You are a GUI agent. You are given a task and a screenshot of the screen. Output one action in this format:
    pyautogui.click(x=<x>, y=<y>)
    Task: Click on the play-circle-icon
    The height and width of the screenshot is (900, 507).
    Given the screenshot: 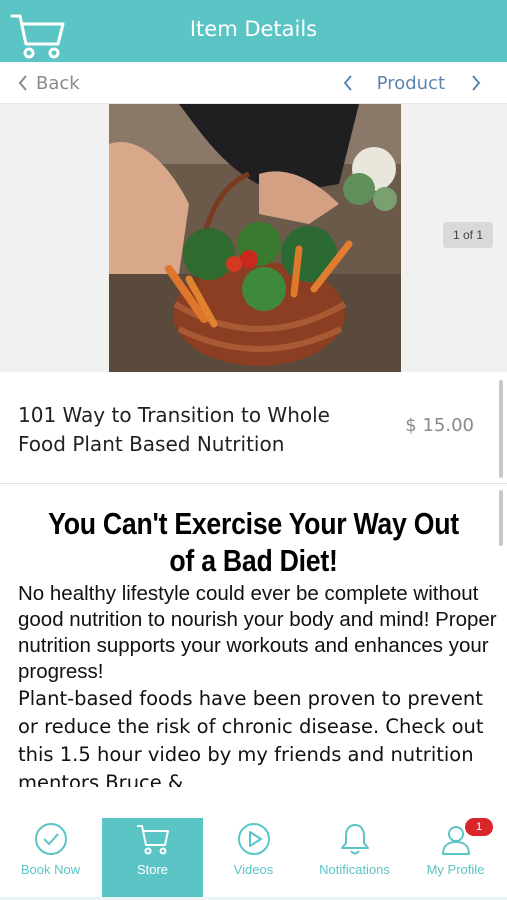 What is the action you would take?
    pyautogui.click(x=254, y=839)
    